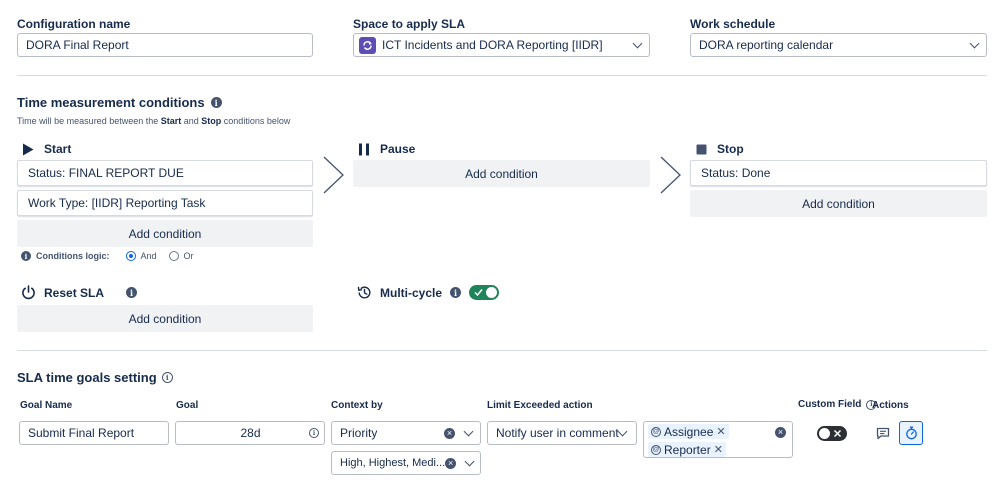 The width and height of the screenshot is (999, 486). I want to click on start-header: Start, so click(46, 149).